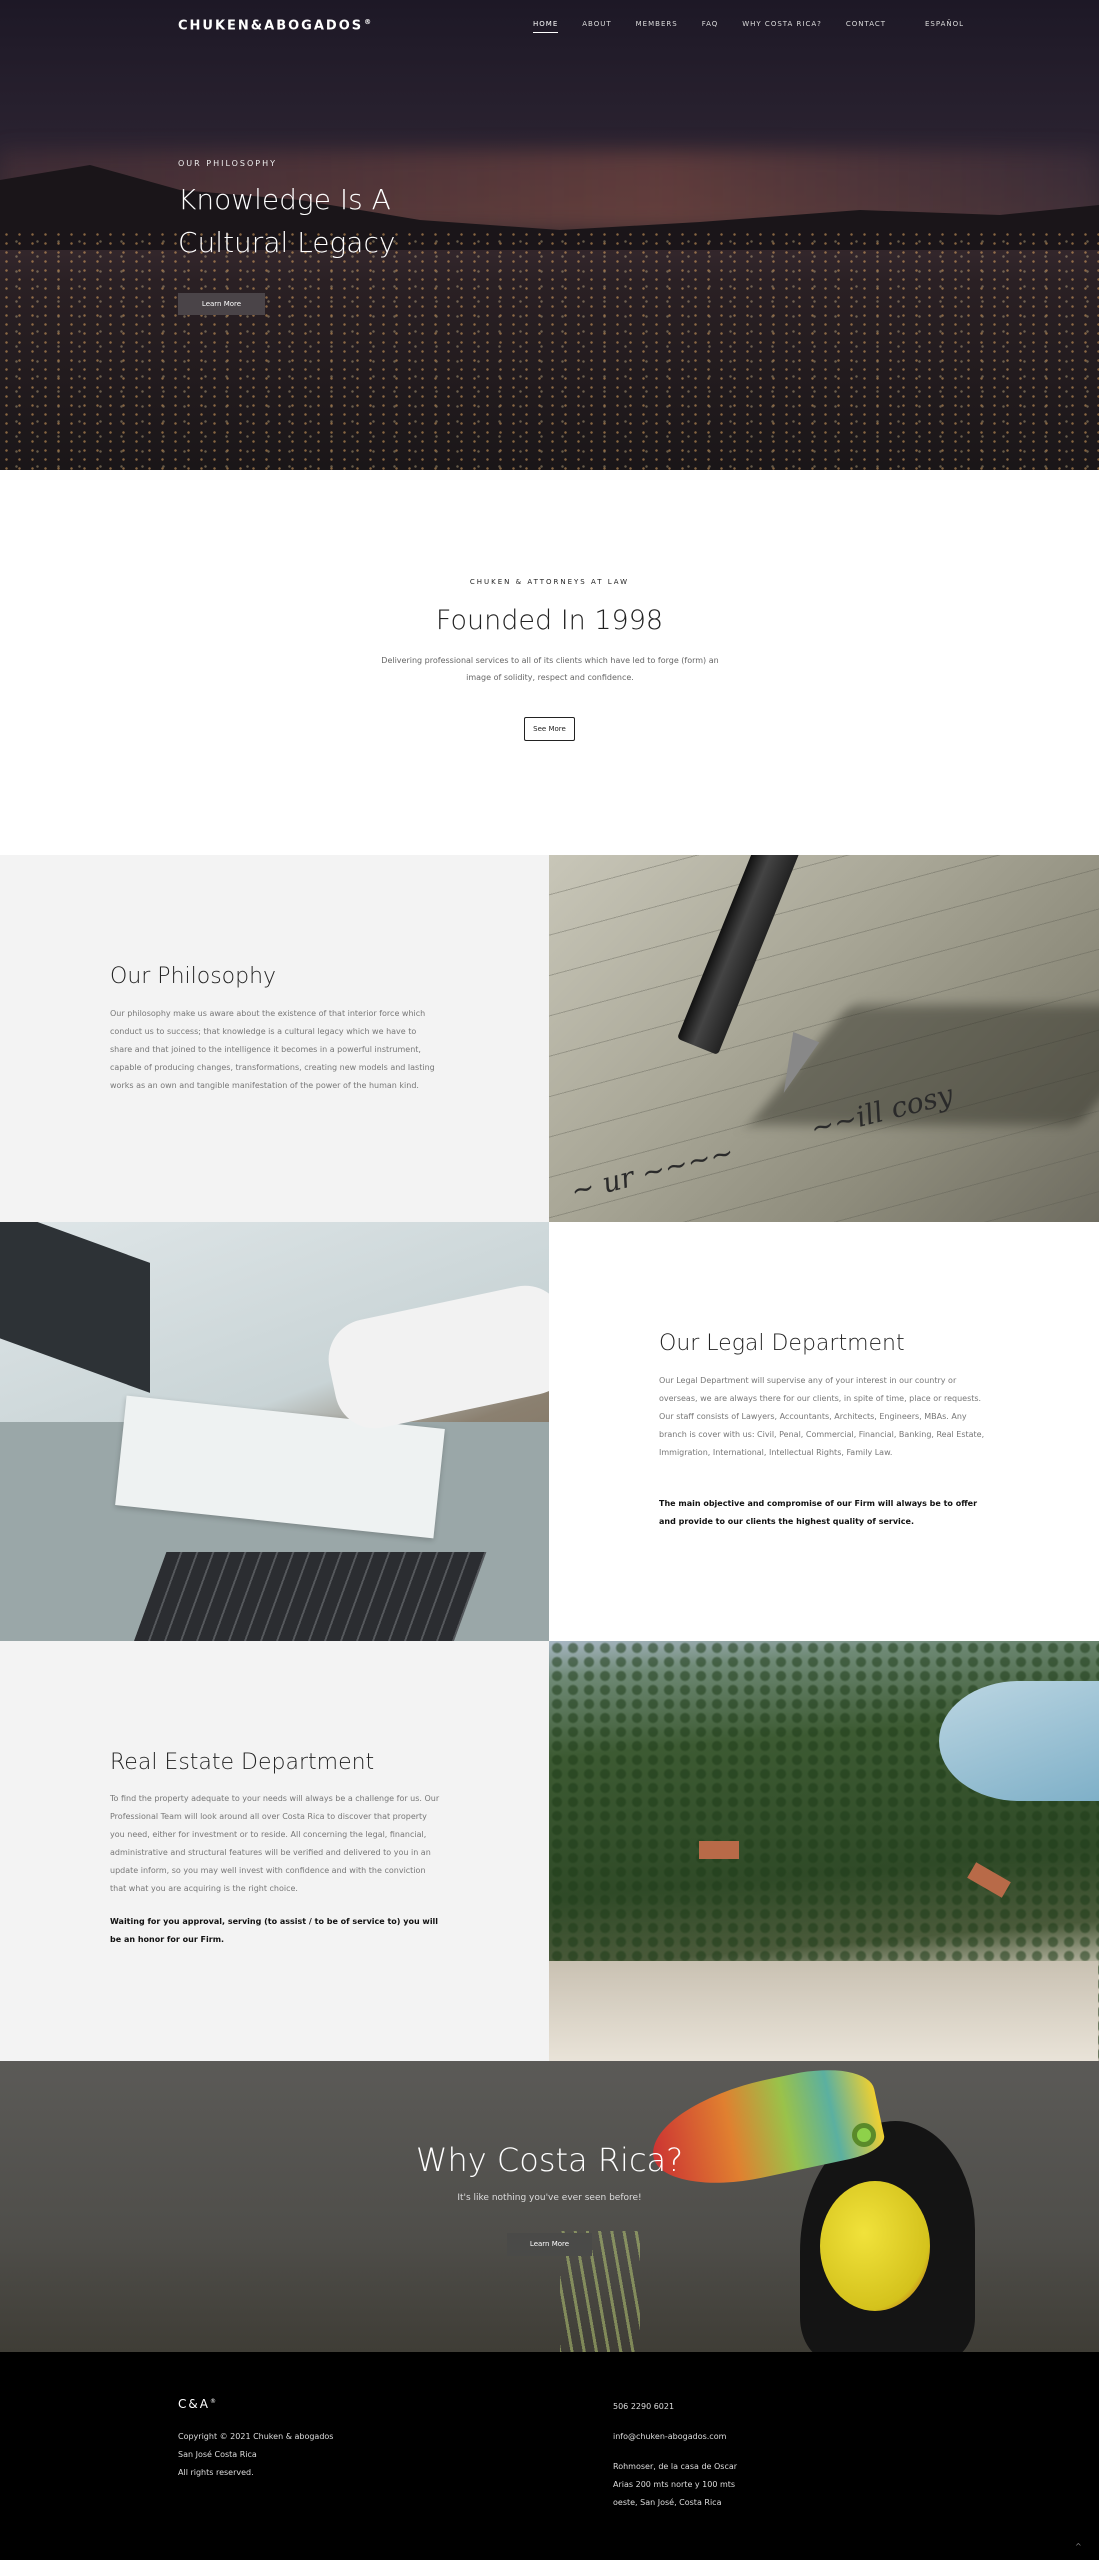 The width and height of the screenshot is (1099, 2560). I want to click on footer-copyright: Copyright © 2021 Chuken & abogados, so click(256, 2436).